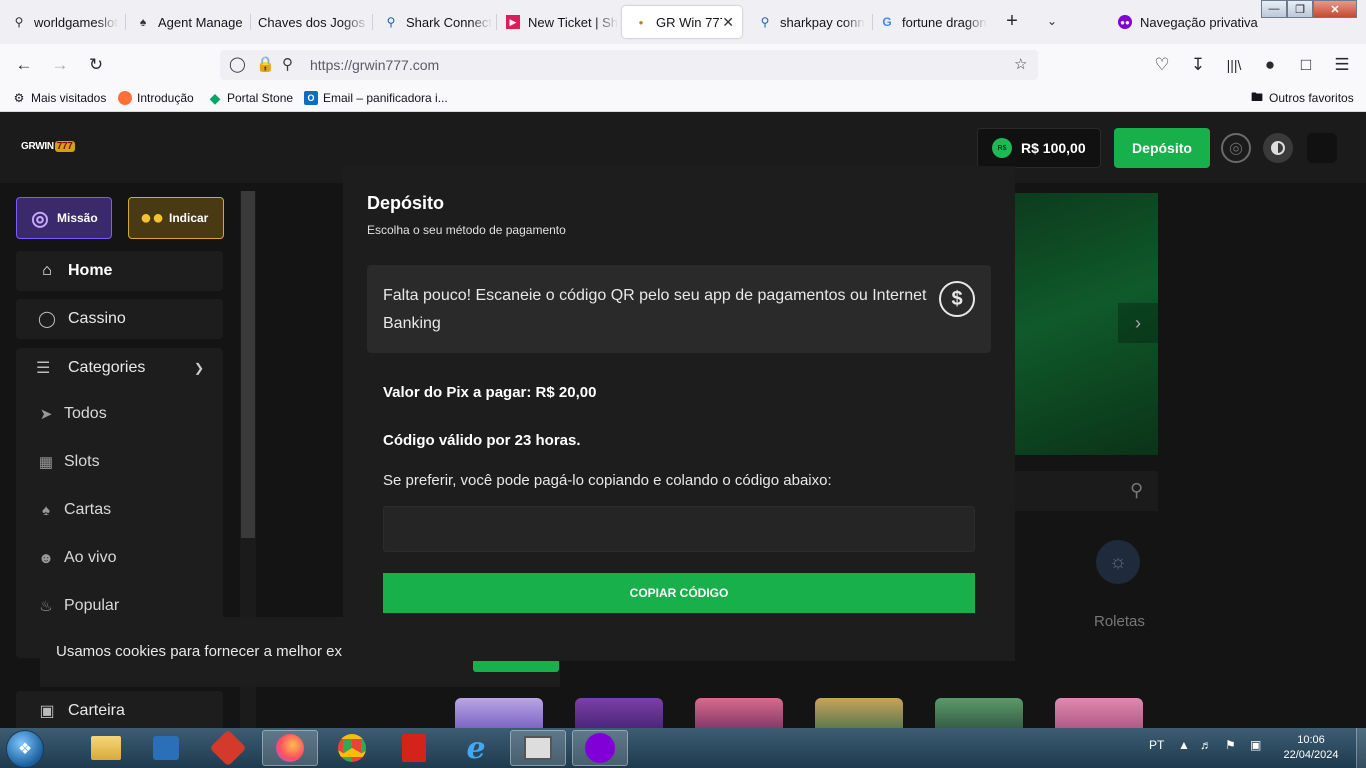 This screenshot has height=768, width=1366. I want to click on theme-toggle-icon, so click(1278, 148).